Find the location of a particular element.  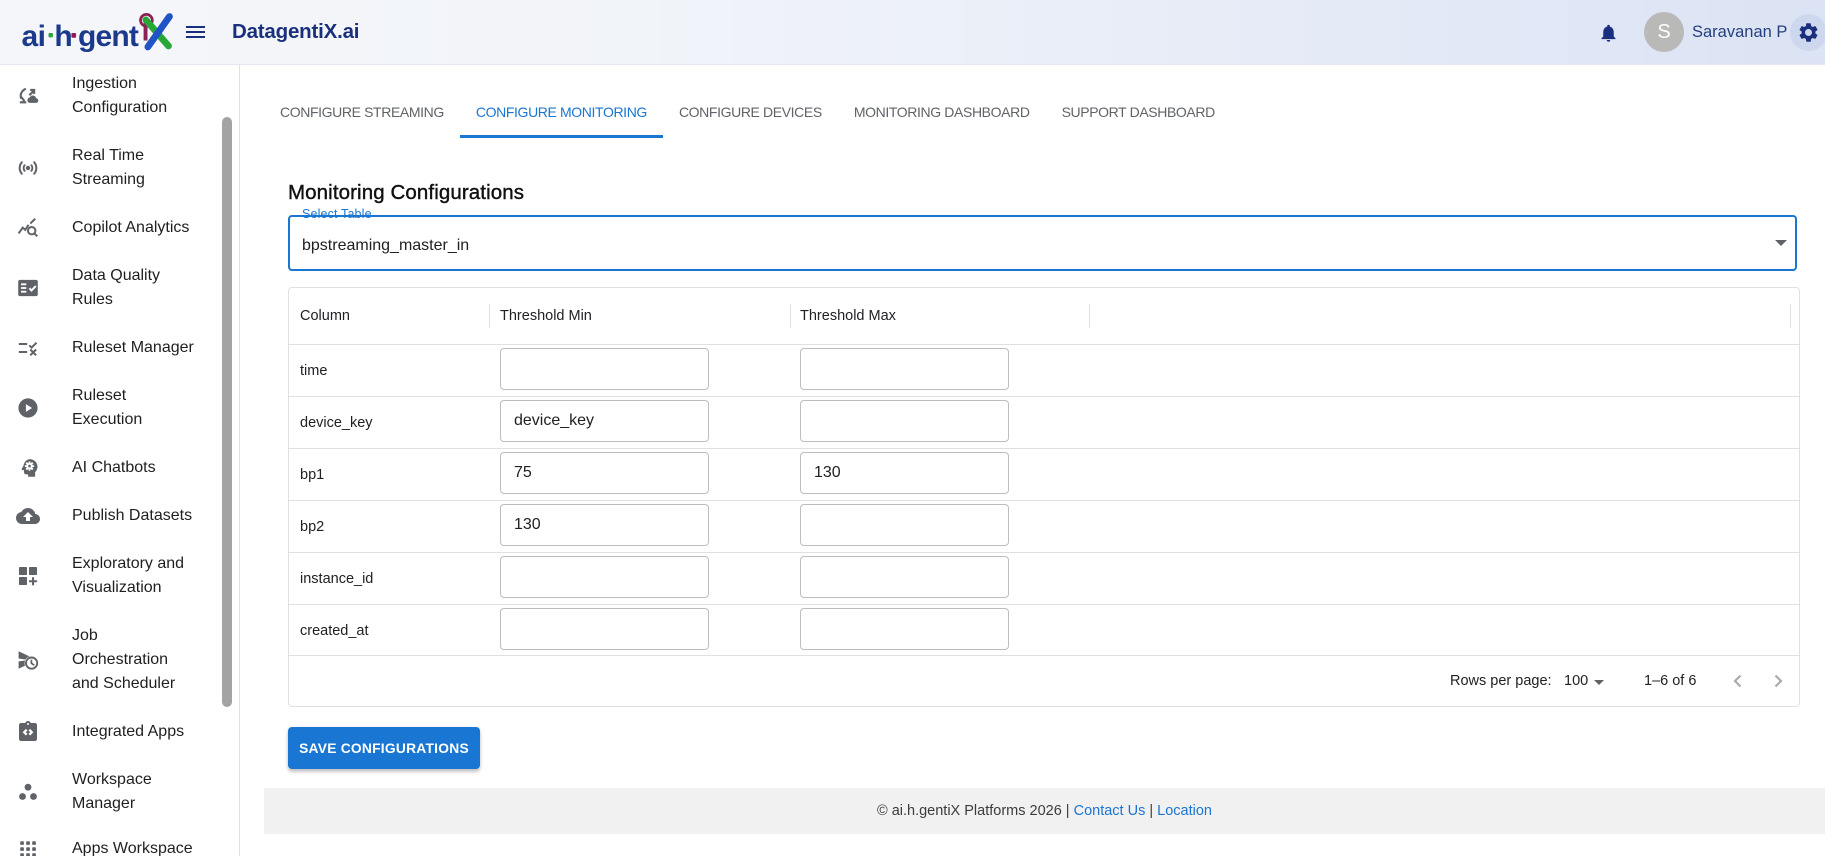

svg-text: gent is located at coordinates (108, 36).